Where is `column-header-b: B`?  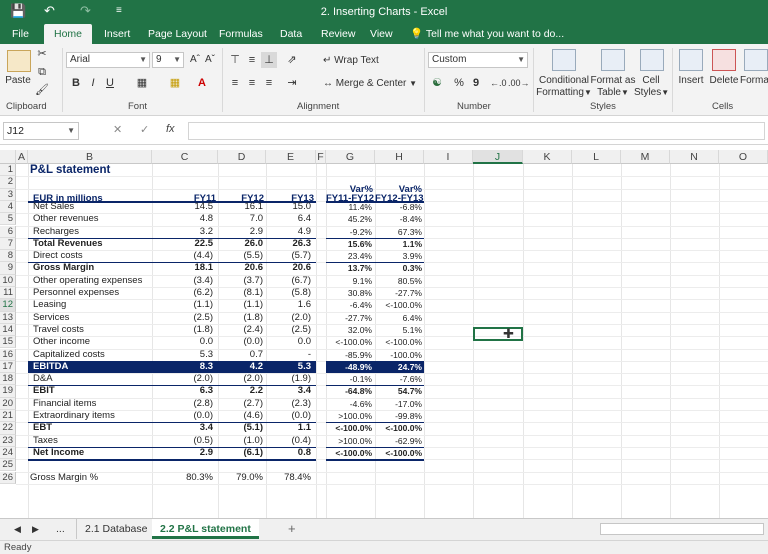 column-header-b: B is located at coordinates (90, 157).